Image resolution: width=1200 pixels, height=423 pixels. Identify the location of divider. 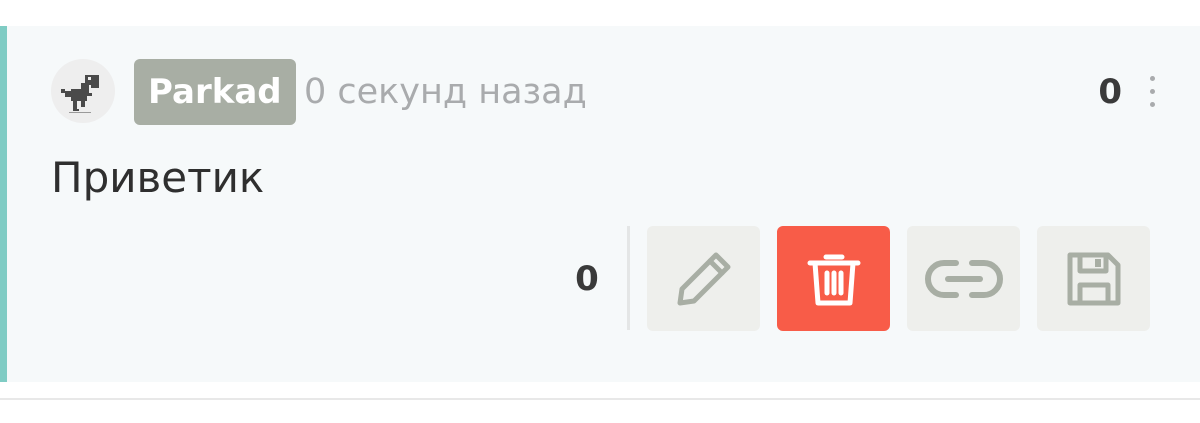
(628, 278).